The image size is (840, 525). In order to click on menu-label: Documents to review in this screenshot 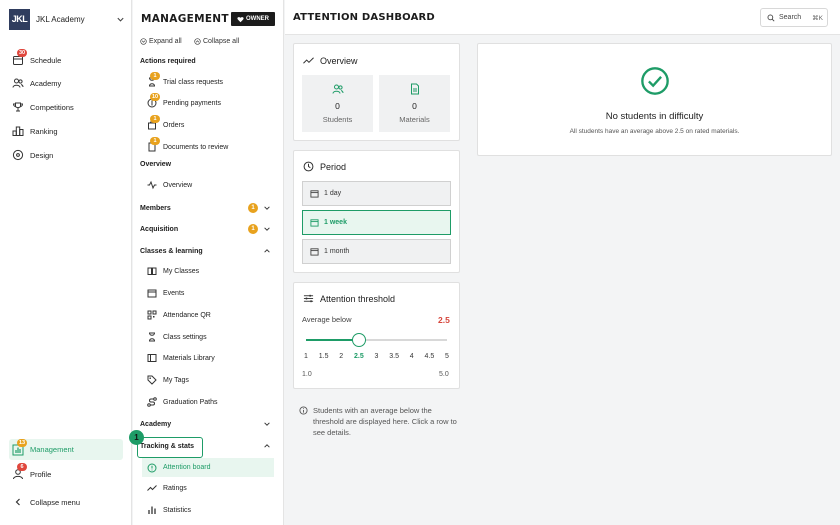, I will do `click(196, 147)`.